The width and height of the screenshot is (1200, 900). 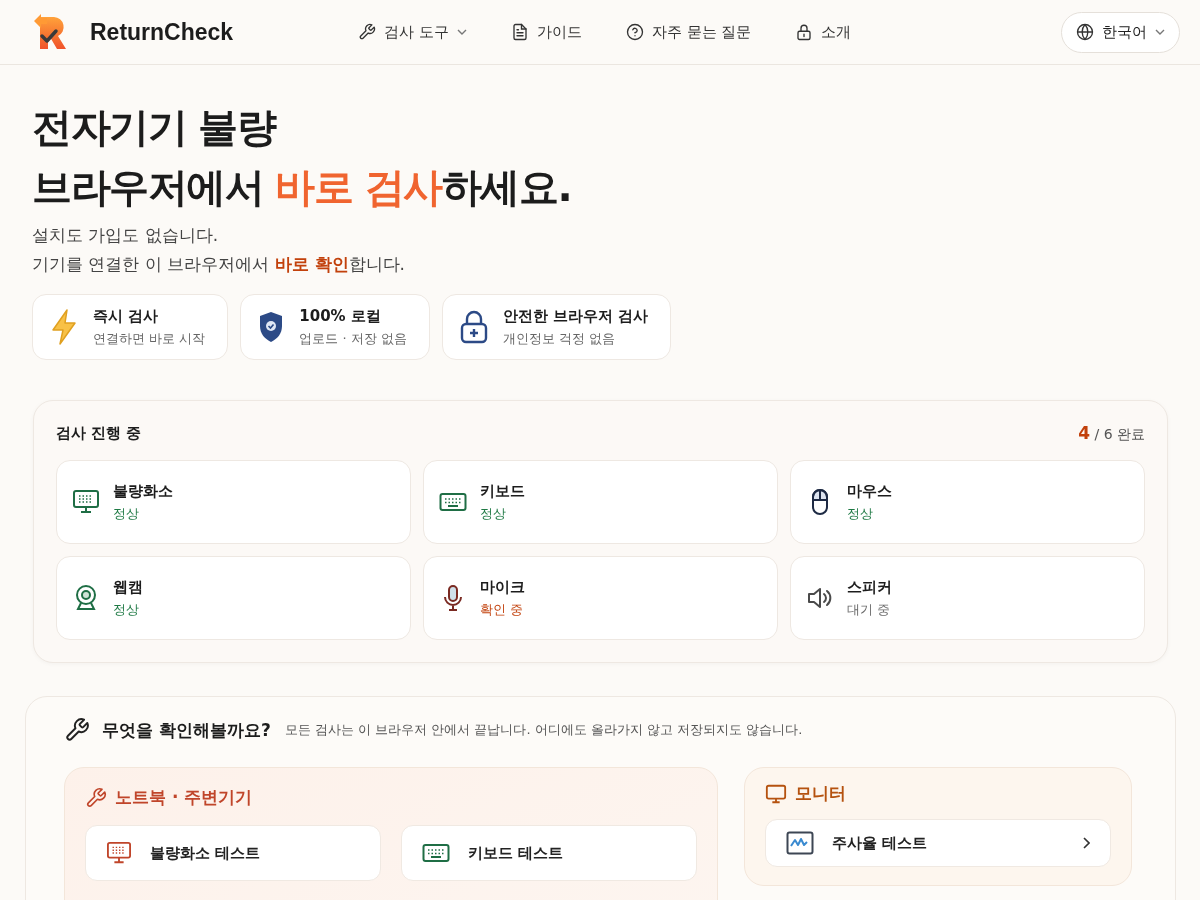 I want to click on chevron-right-icon, so click(x=1086, y=843).